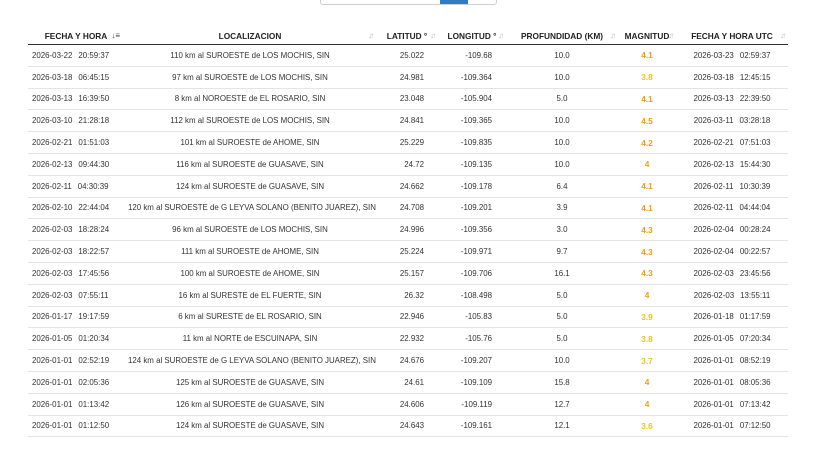  What do you see at coordinates (472, 36) in the screenshot?
I see `column-header-longitud: LONGITUD ° ↓↑` at bounding box center [472, 36].